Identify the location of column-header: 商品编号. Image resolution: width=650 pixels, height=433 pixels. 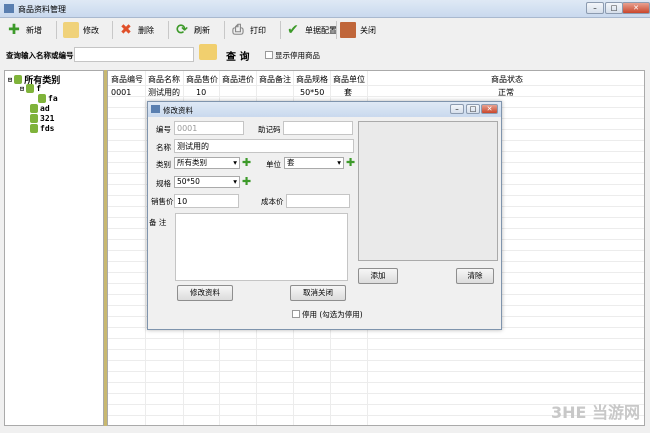
(127, 79).